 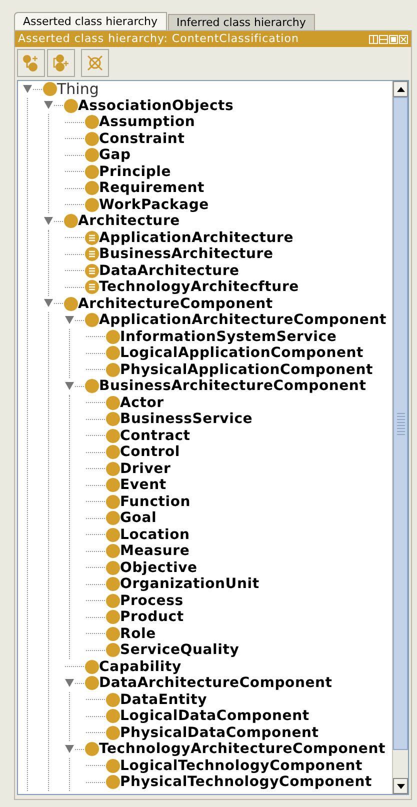 I want to click on class-label: Thing, so click(x=78, y=89).